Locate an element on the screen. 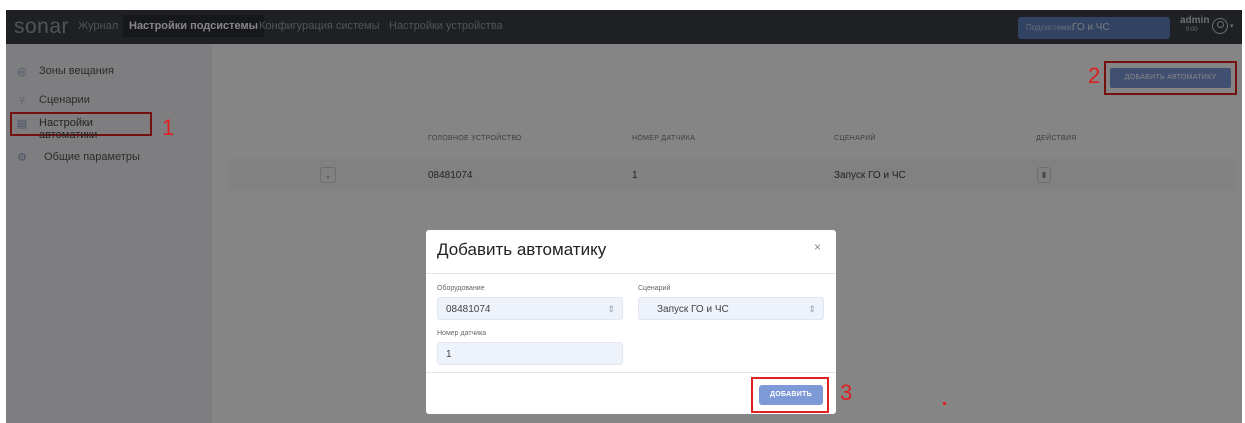 The height and width of the screenshot is (423, 1245). annotation-number-3: 3 is located at coordinates (846, 392).